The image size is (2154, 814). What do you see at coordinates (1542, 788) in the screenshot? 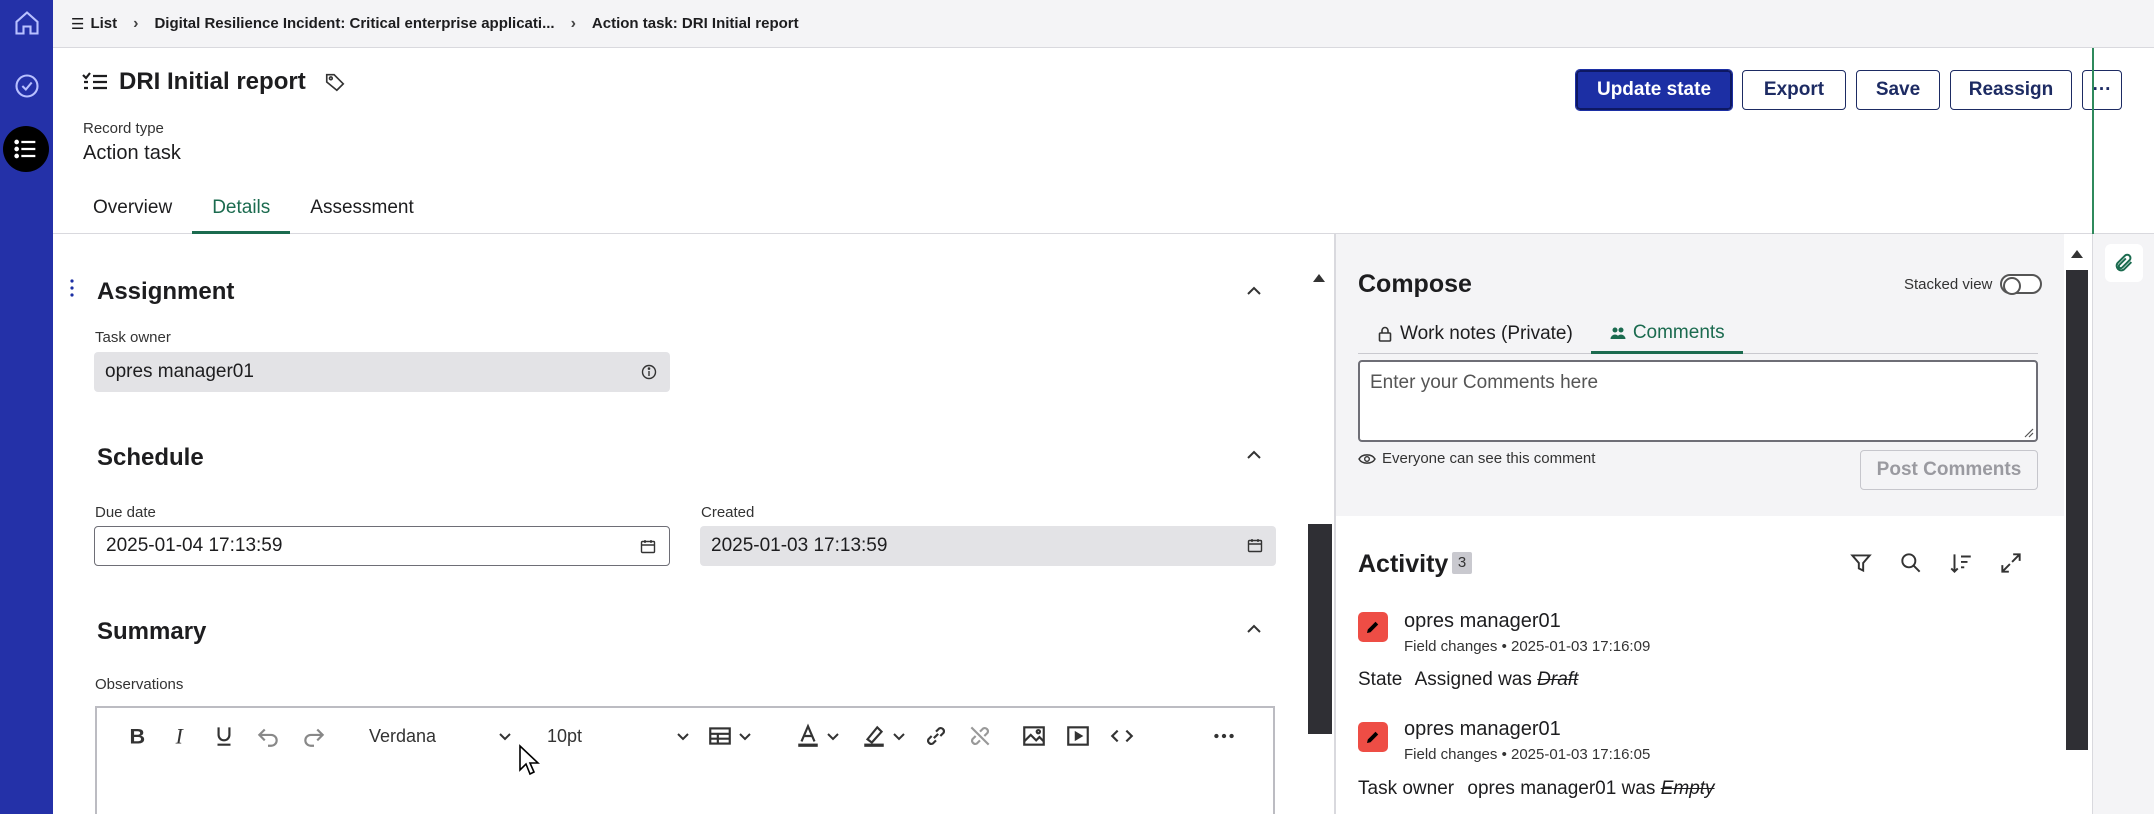
I see `new-value: opres manager01` at bounding box center [1542, 788].